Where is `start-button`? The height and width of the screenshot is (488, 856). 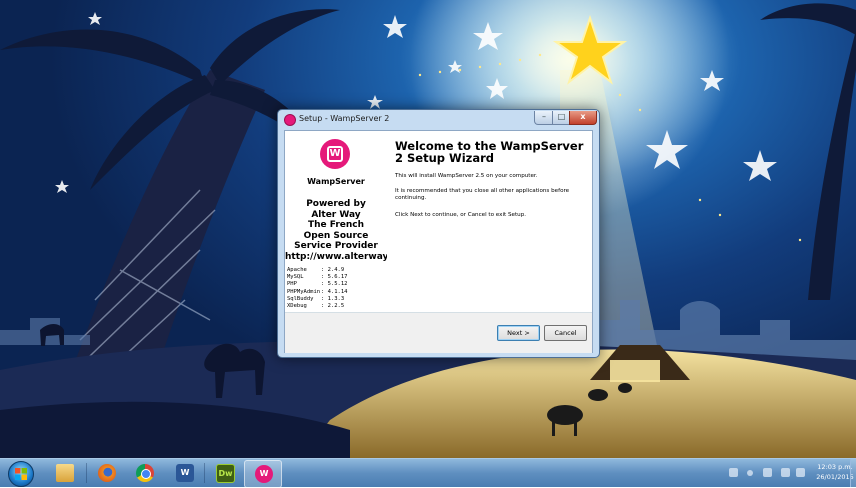 start-button is located at coordinates (21, 474).